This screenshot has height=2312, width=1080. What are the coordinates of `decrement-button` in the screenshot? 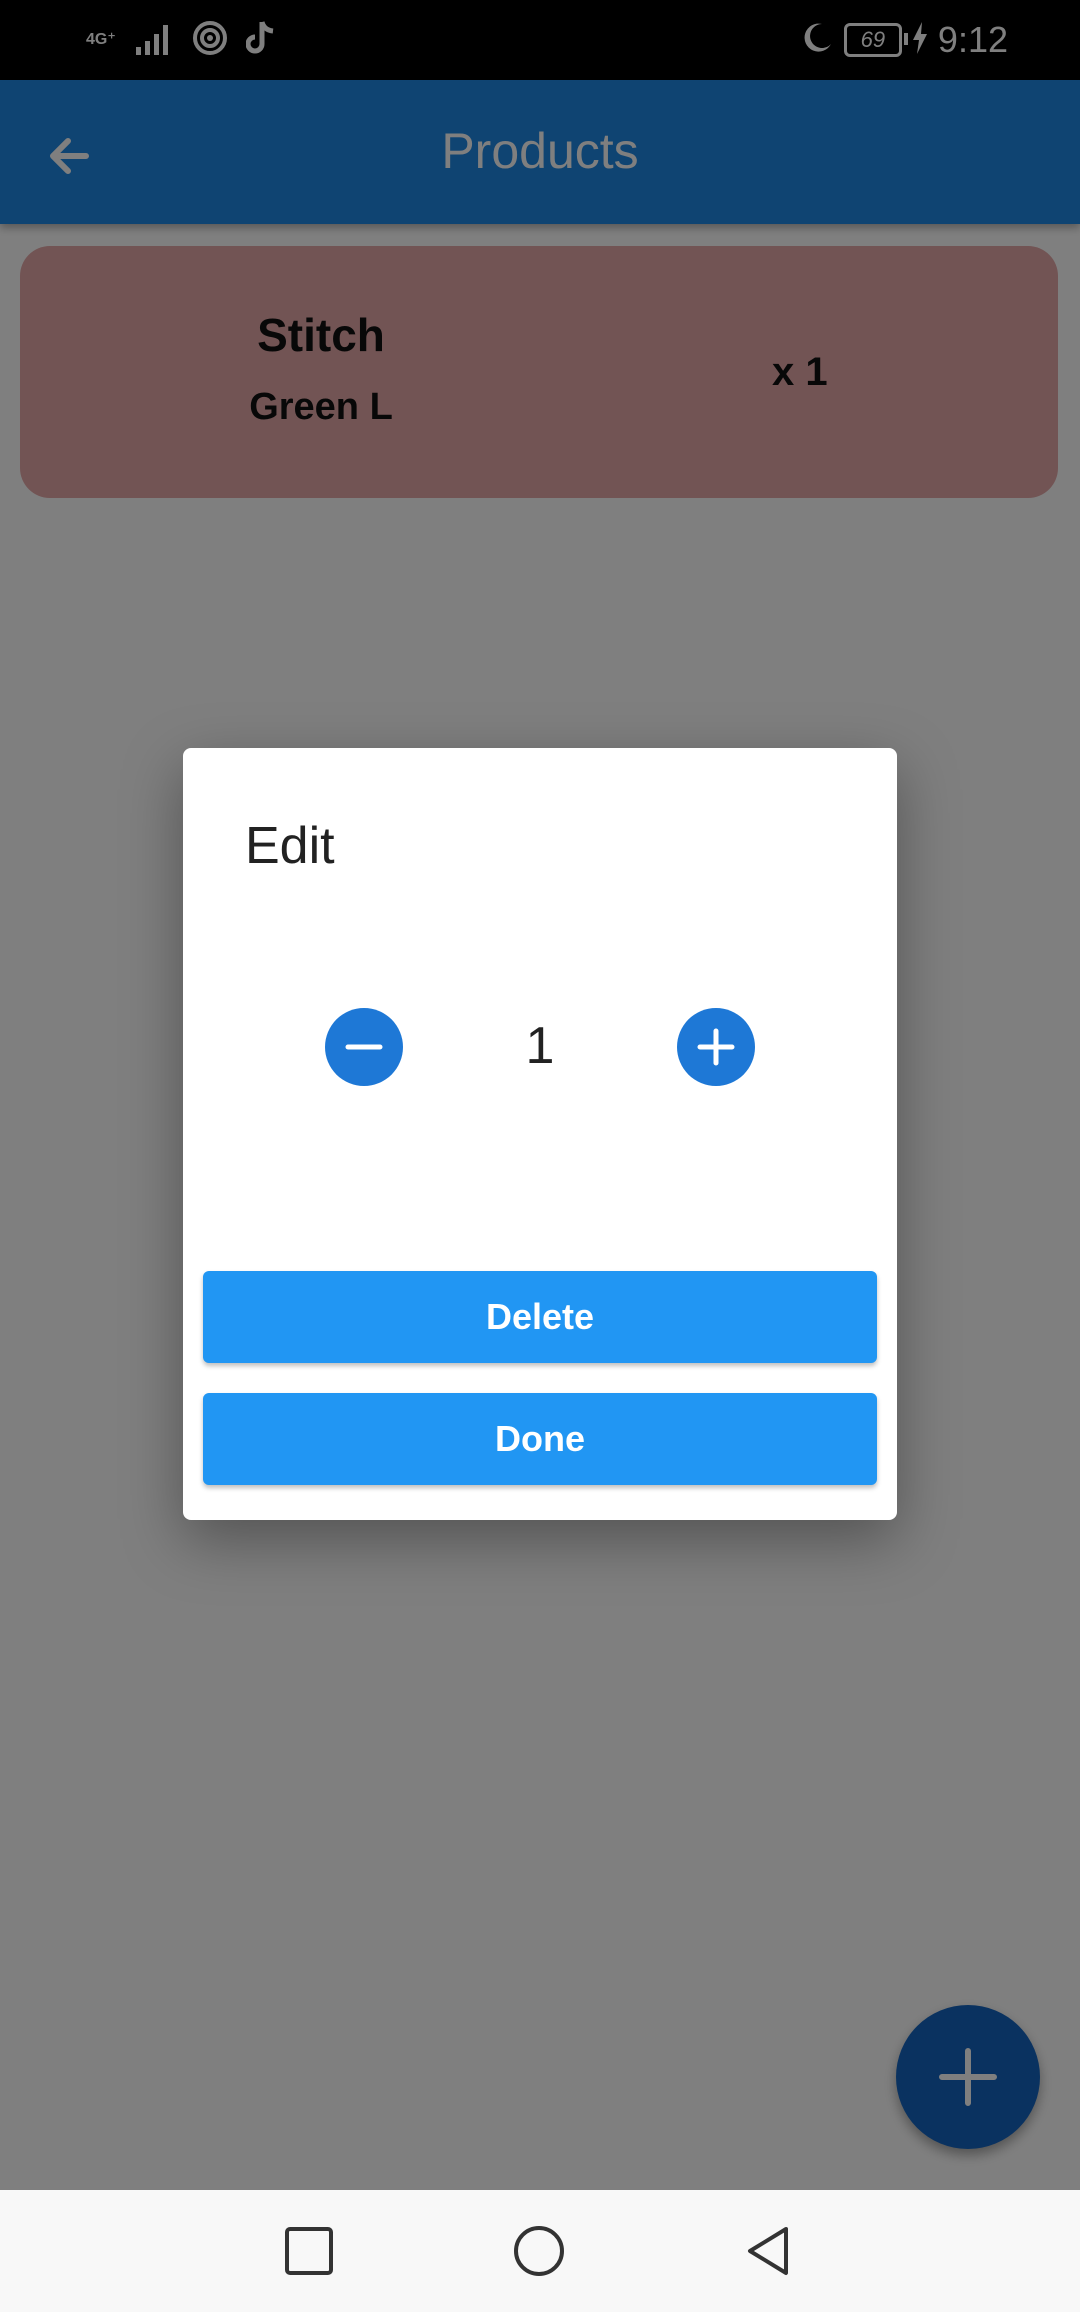 It's located at (364, 1047).